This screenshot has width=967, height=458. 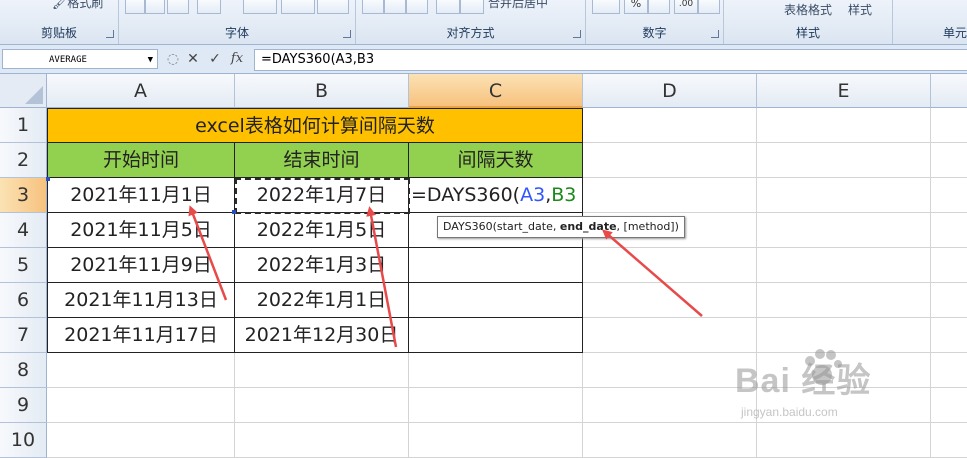 What do you see at coordinates (23, 300) in the screenshot?
I see `row-header-6: 6` at bounding box center [23, 300].